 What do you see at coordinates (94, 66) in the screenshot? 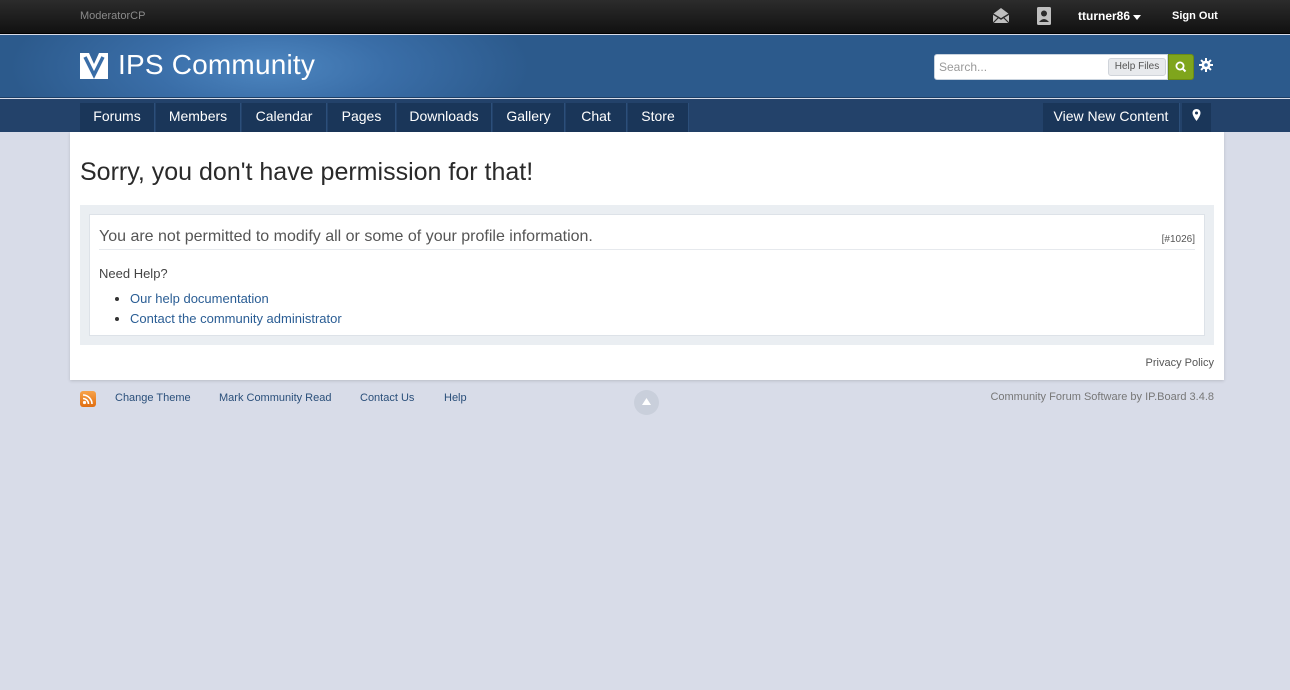
I see `ips-logo-icon` at bounding box center [94, 66].